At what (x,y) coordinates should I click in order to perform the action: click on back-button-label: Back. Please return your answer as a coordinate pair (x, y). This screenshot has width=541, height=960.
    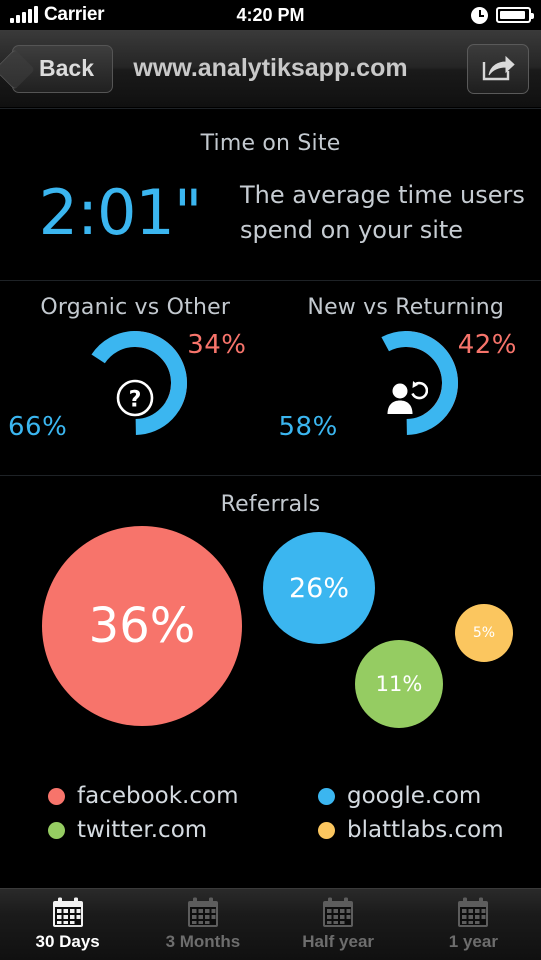
    Looking at the image, I should click on (66, 68).